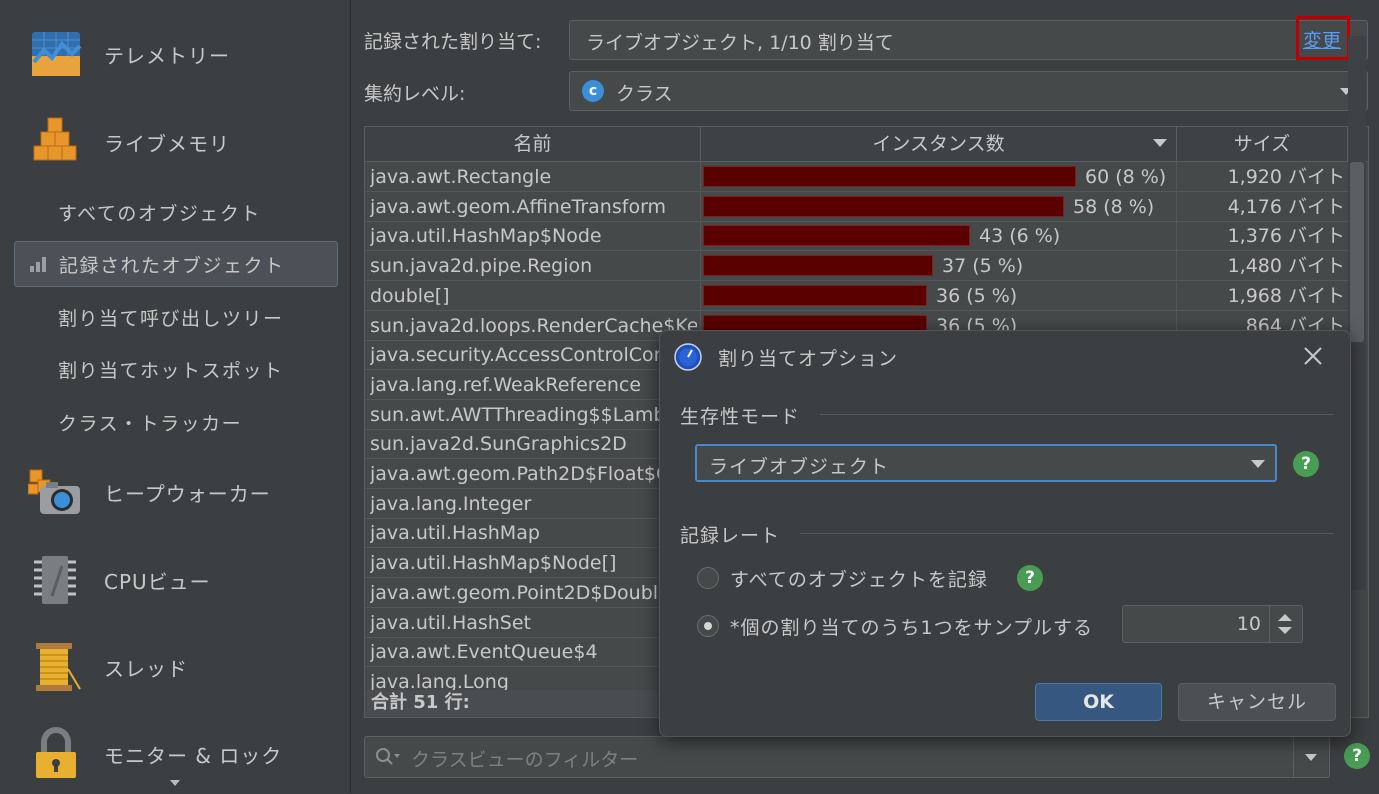  I want to click on column-header-name: 名前, so click(533, 144).